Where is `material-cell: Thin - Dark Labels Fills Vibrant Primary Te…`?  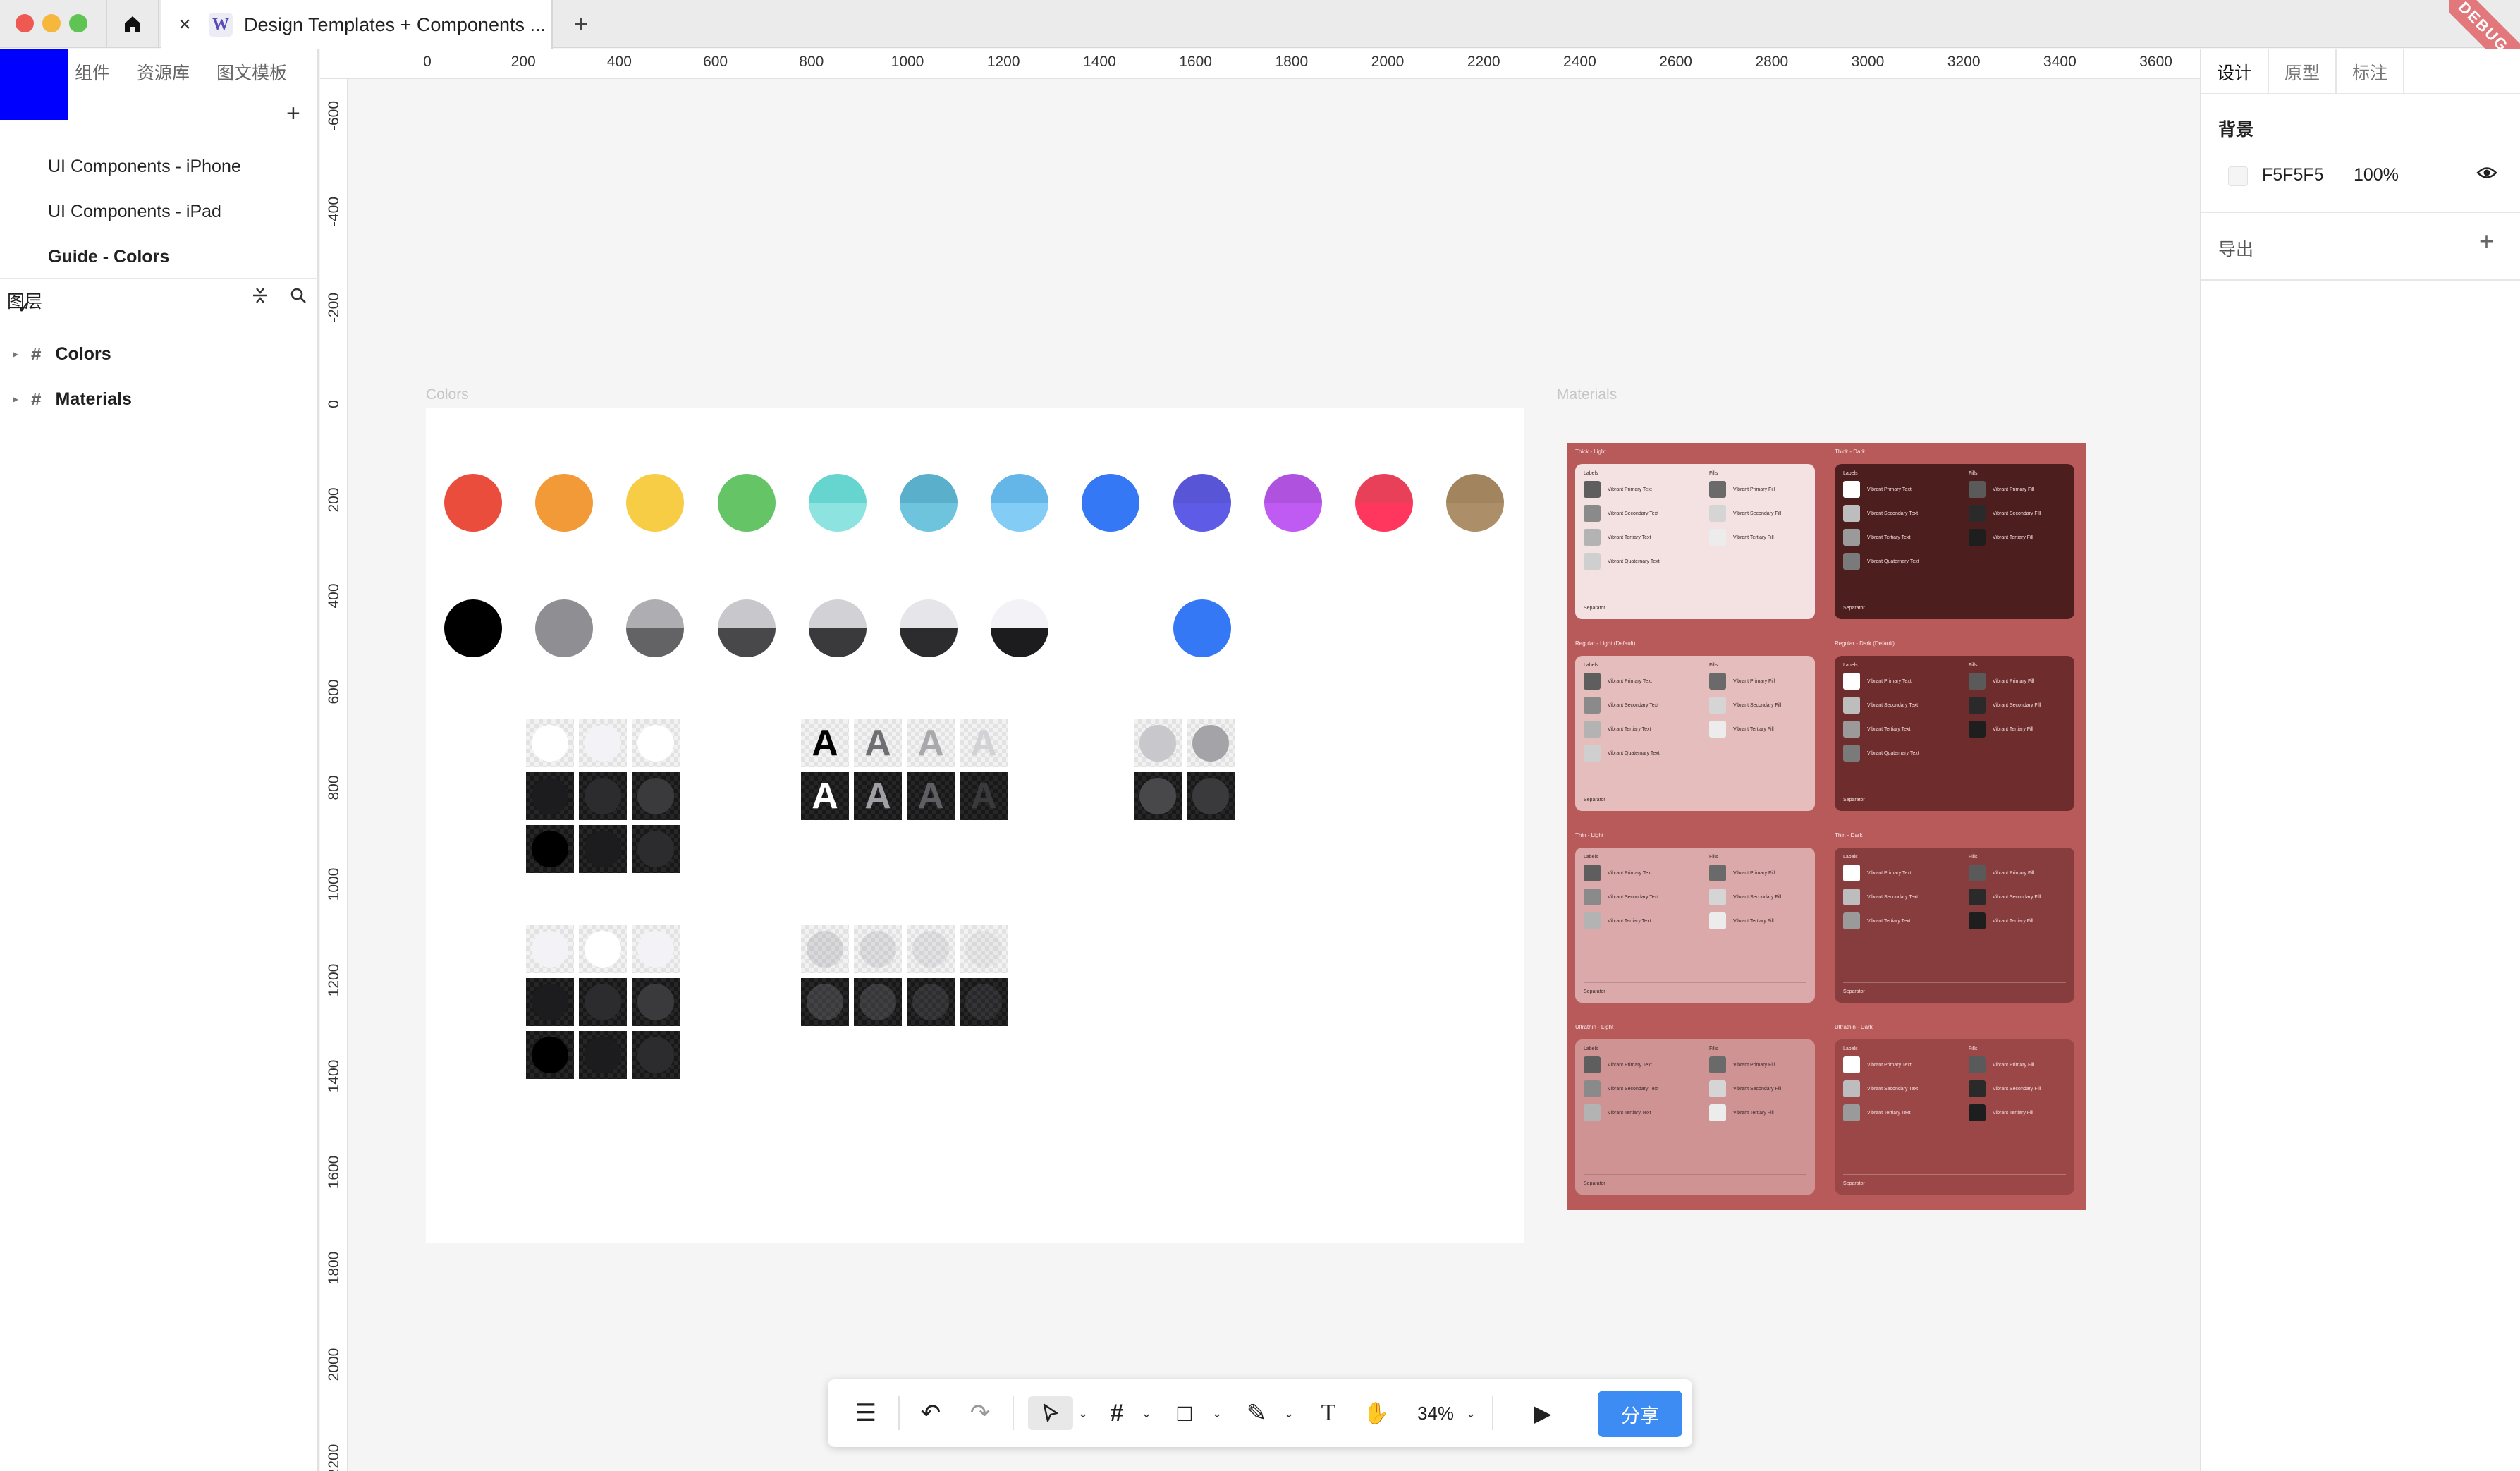
material-cell: Thin - Dark Labels Fills Vibrant Primary Te… is located at coordinates (1955, 921).